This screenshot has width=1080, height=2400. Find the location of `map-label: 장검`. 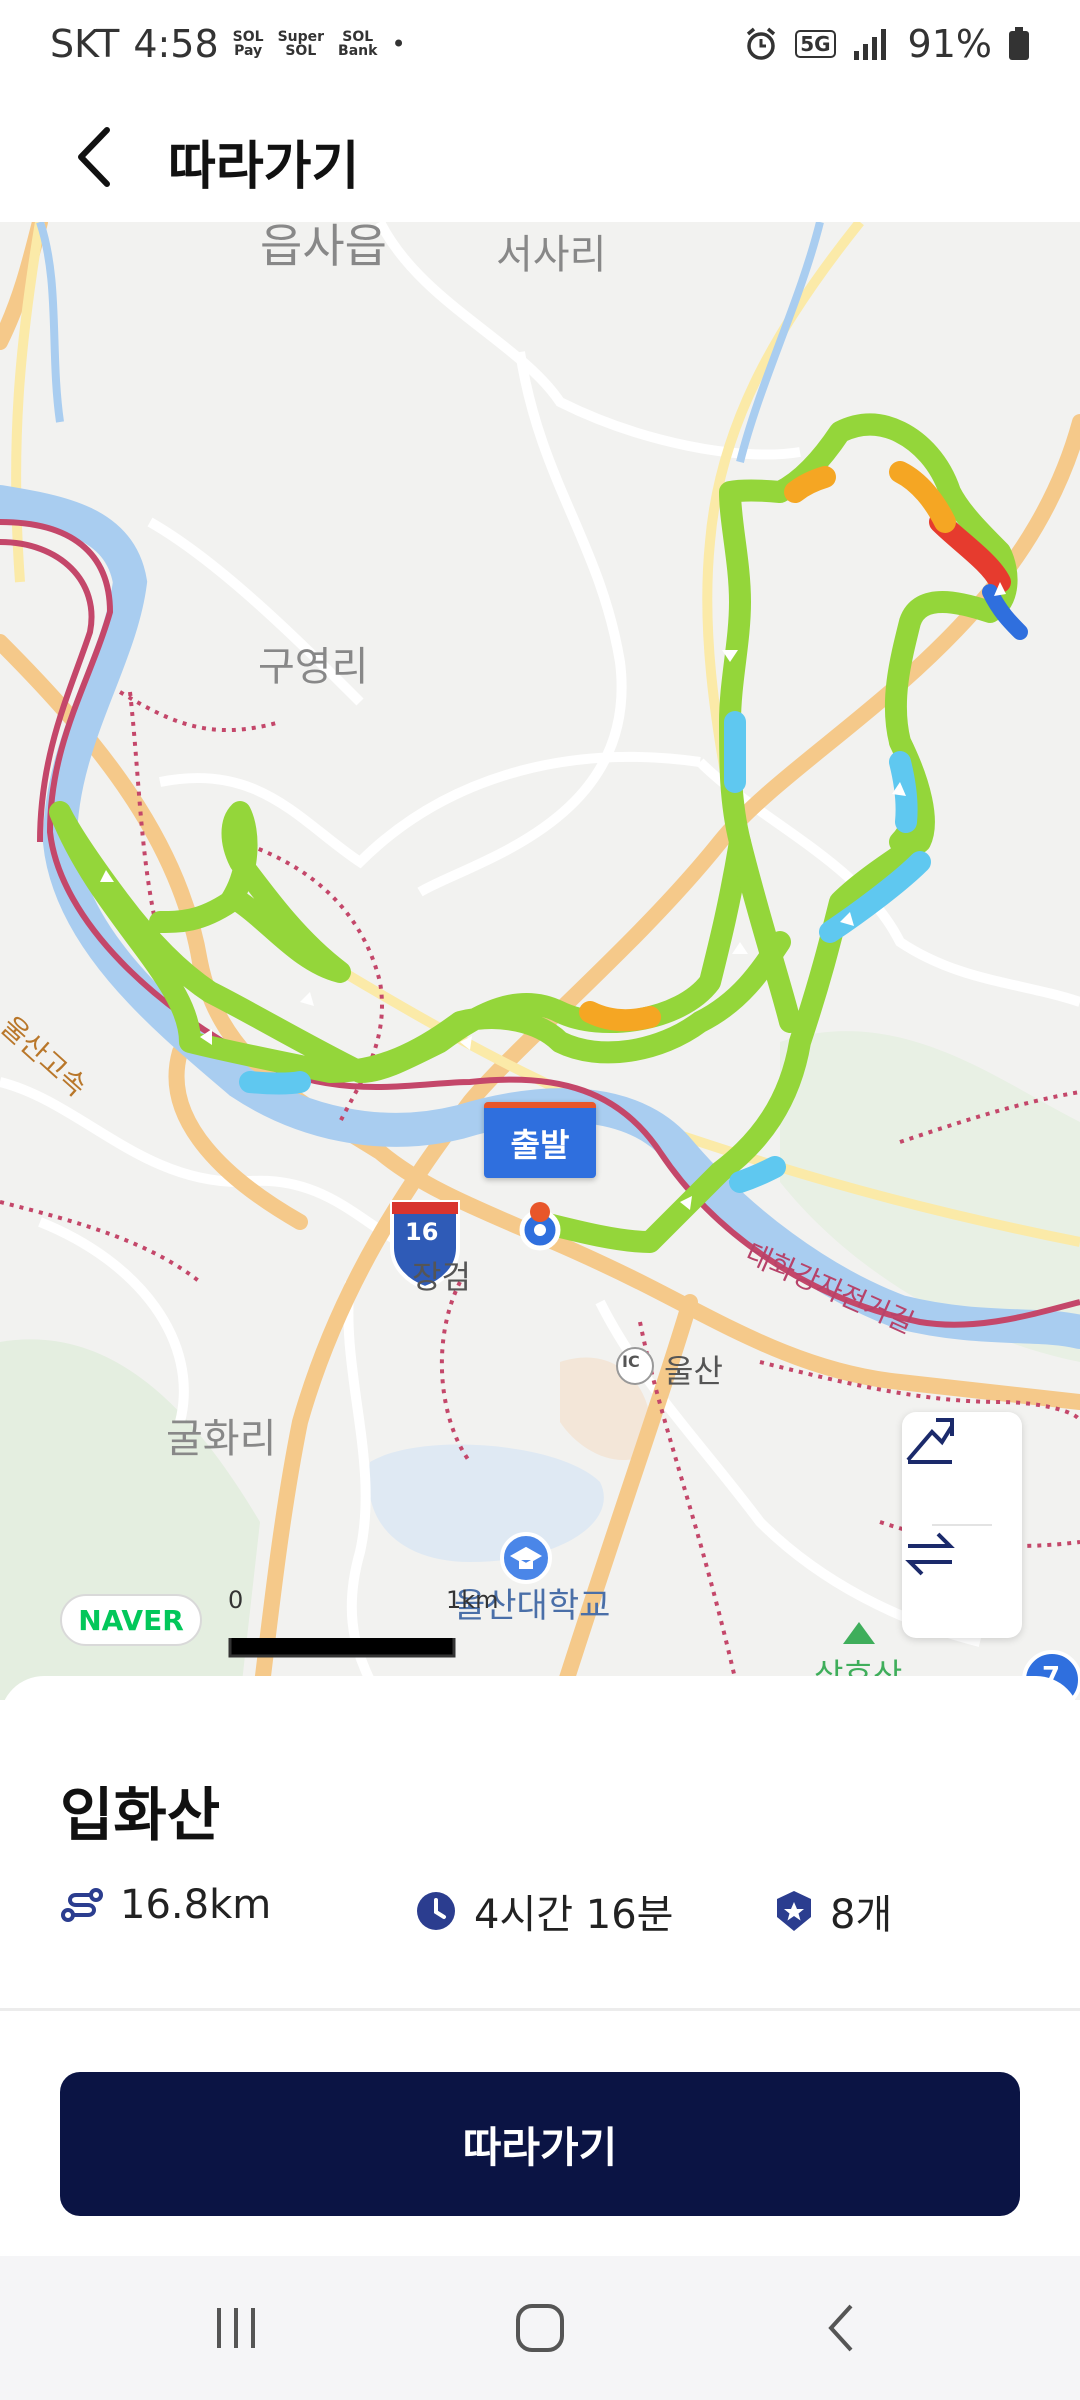

map-label: 장검 is located at coordinates (441, 1277).